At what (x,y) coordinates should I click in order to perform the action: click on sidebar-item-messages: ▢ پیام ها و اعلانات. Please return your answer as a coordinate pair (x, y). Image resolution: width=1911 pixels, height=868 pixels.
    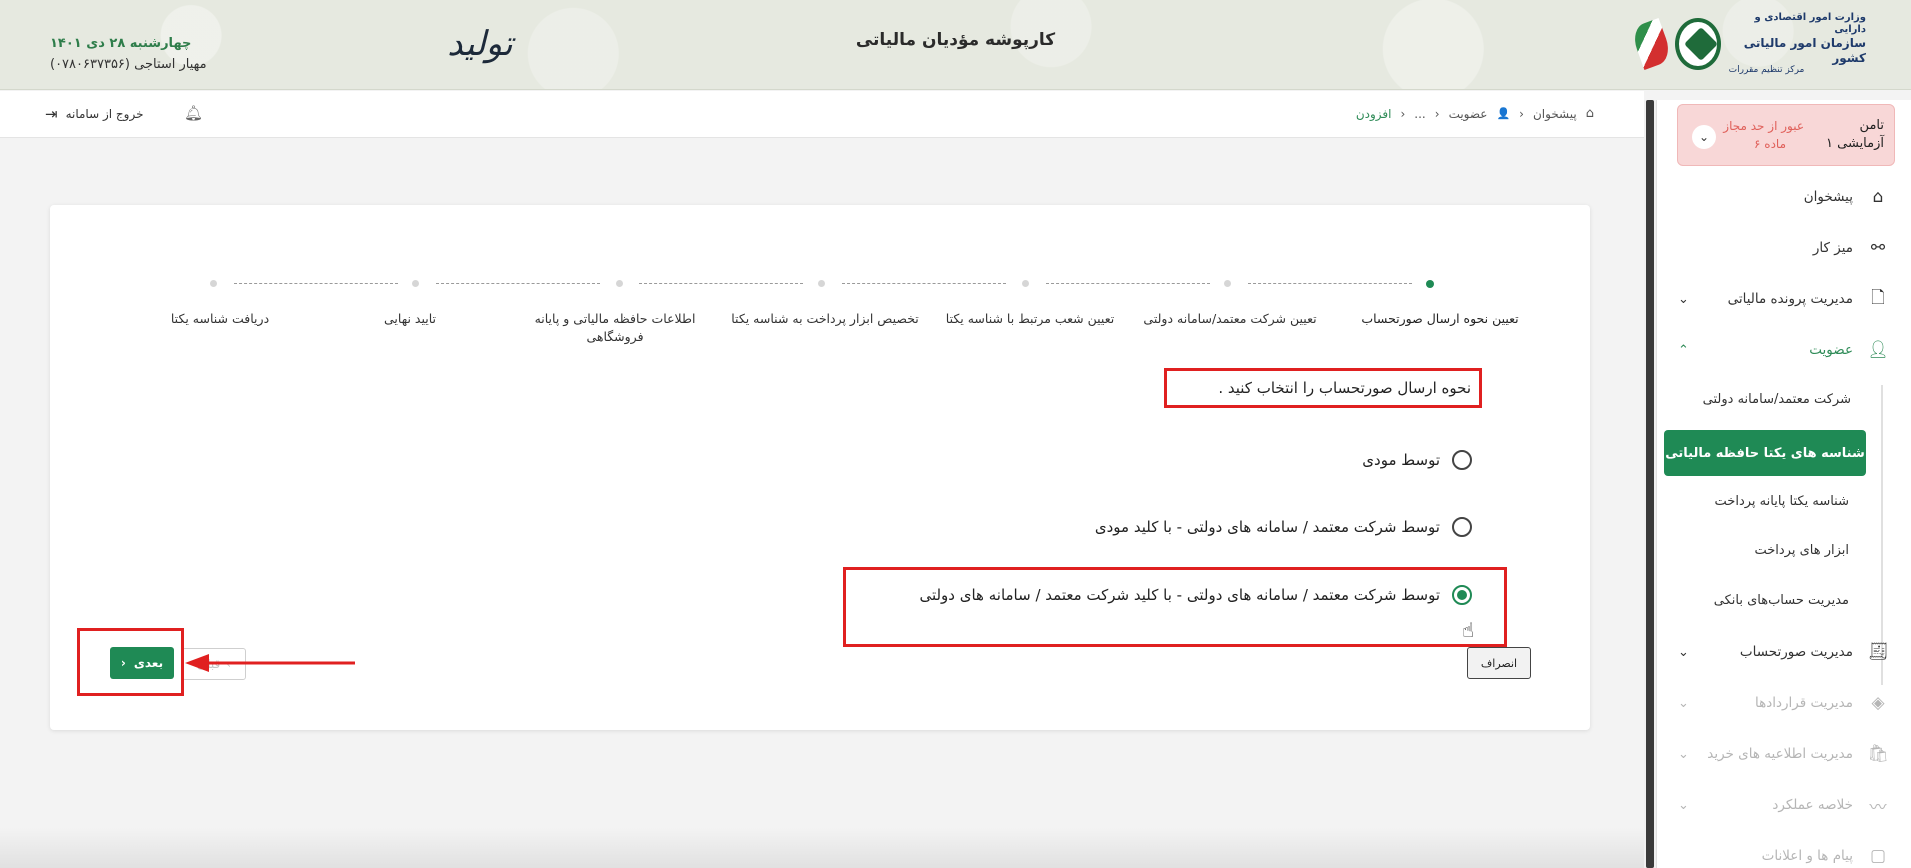
    Looking at the image, I should click on (1783, 852).